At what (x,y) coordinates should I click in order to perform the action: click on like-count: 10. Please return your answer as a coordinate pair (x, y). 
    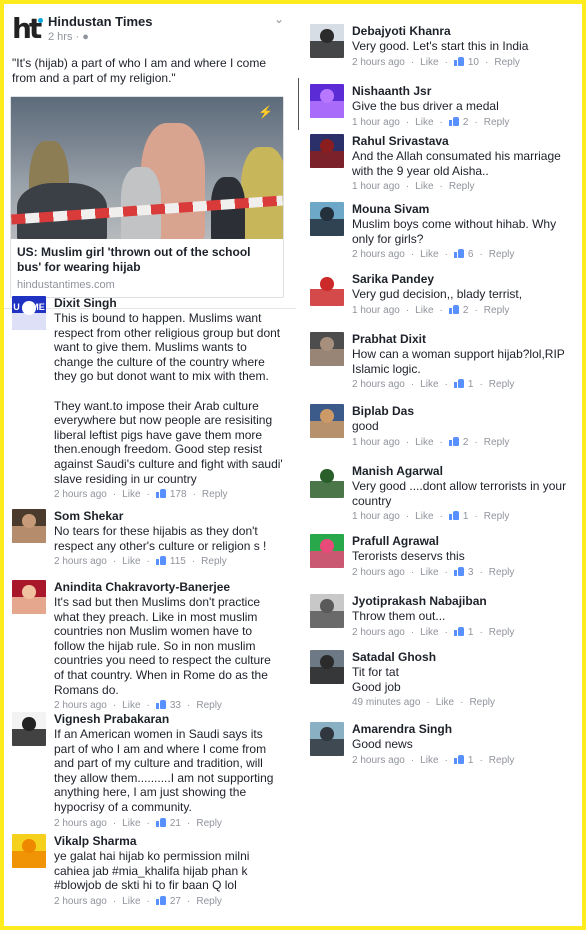
    Looking at the image, I should click on (466, 62).